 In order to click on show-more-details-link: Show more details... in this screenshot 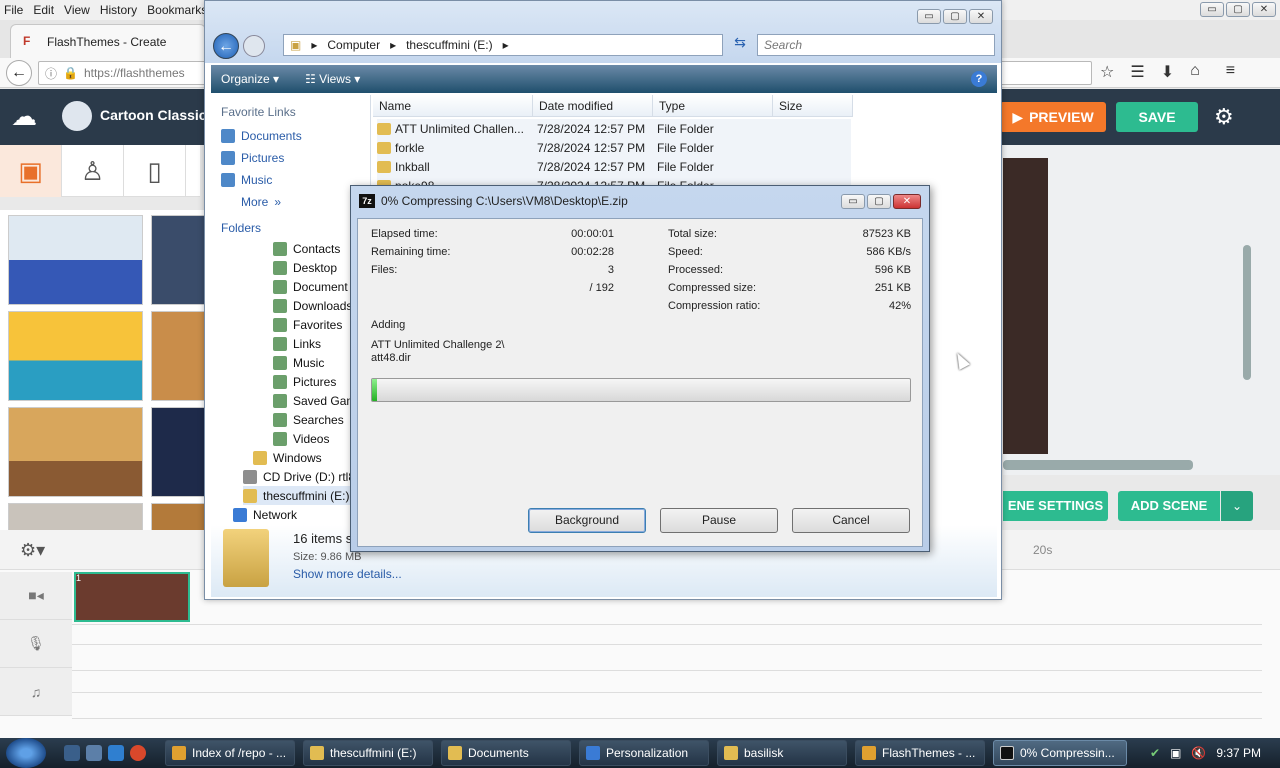, I will do `click(347, 574)`.